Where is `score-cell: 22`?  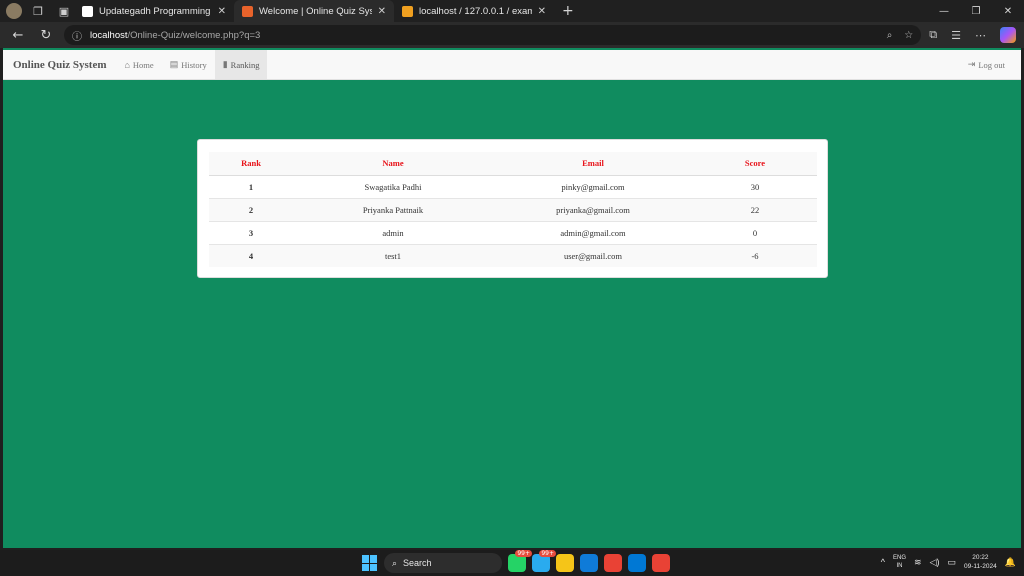
score-cell: 22 is located at coordinates (755, 209).